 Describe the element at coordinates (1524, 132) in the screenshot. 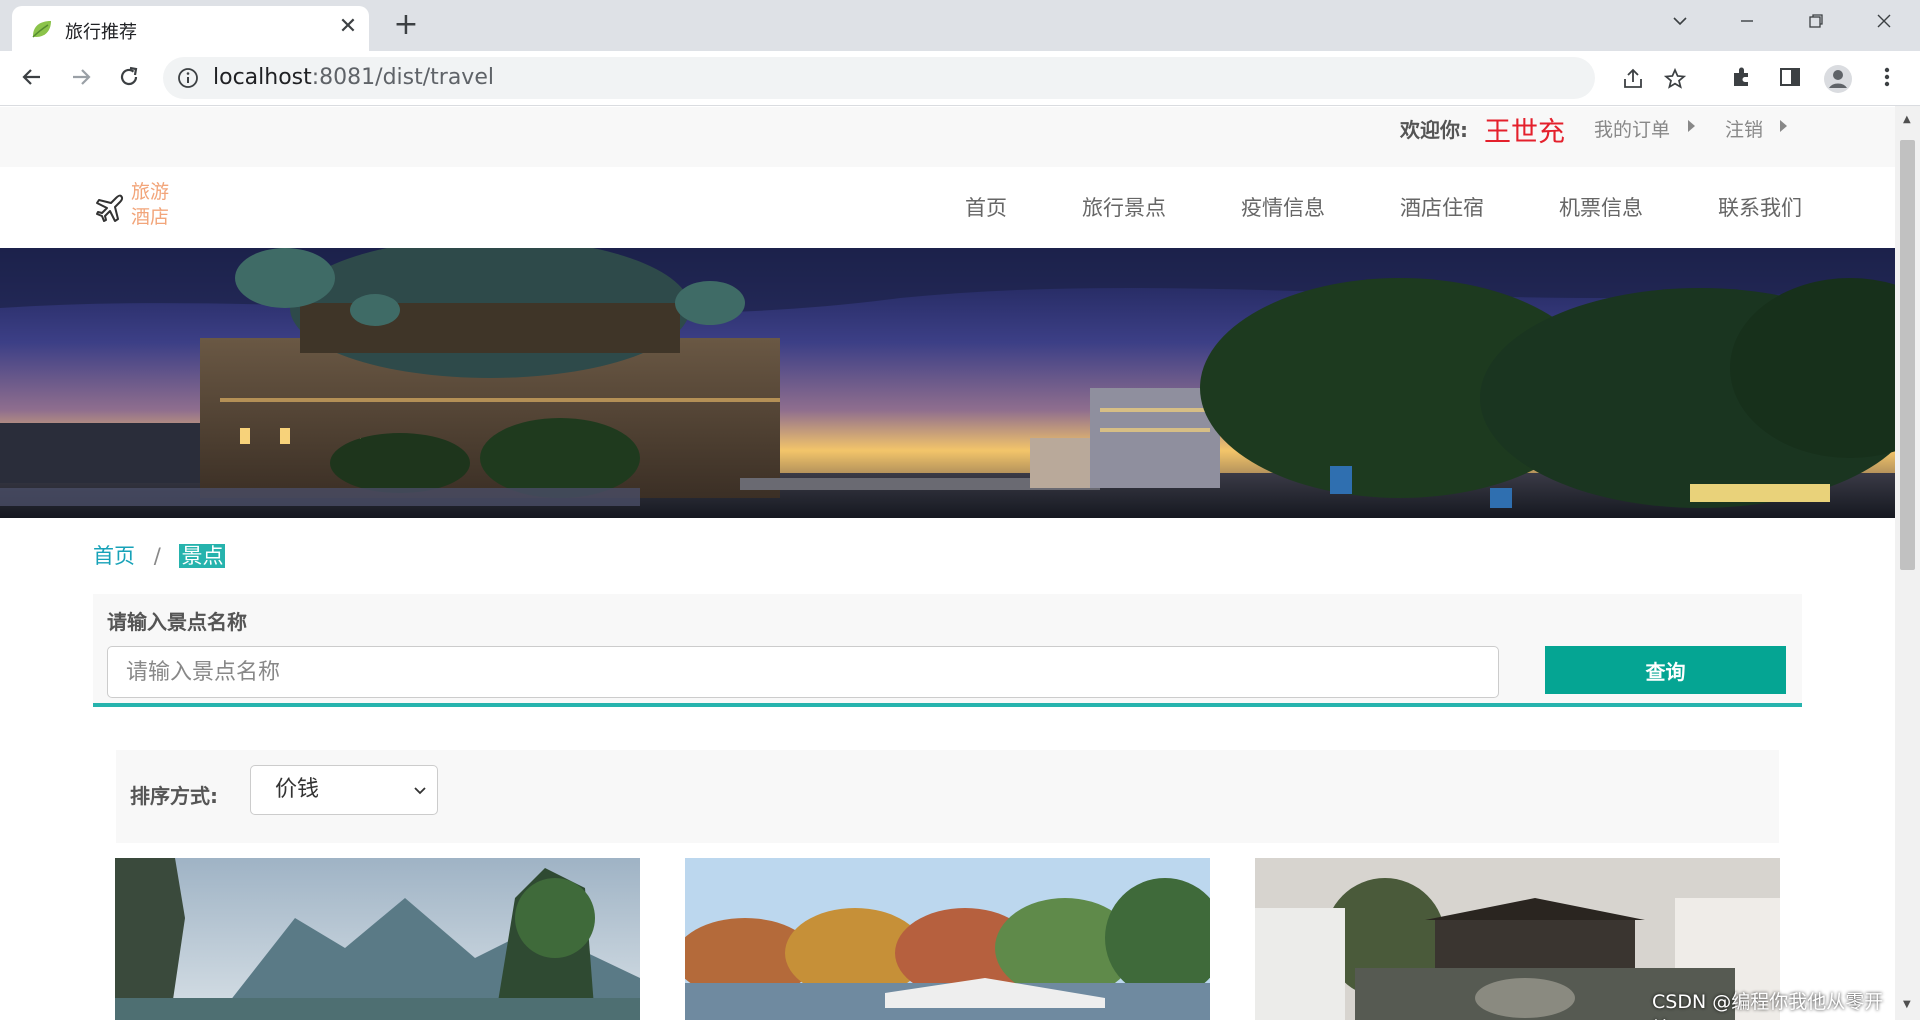

I see `username: 王世充` at that location.